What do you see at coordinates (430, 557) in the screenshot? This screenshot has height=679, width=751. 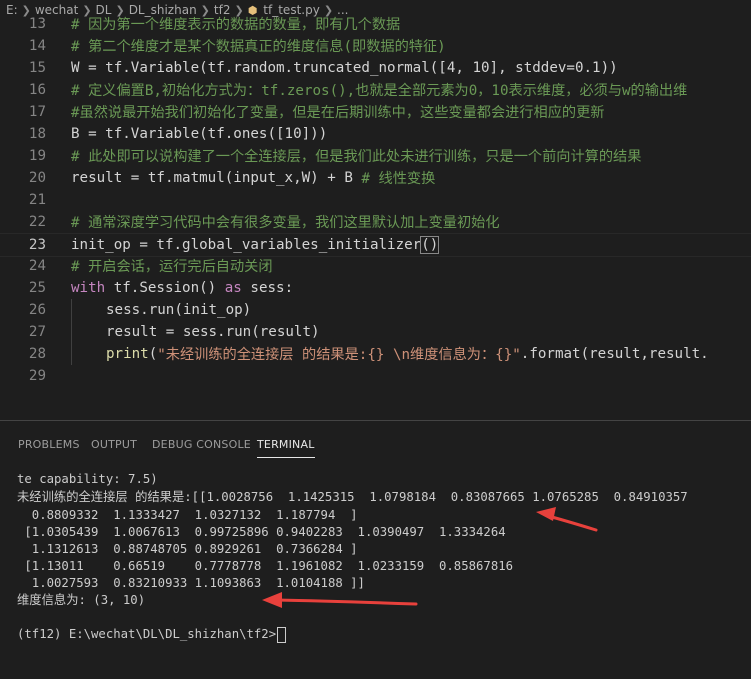 I see `annotation-arrows` at bounding box center [430, 557].